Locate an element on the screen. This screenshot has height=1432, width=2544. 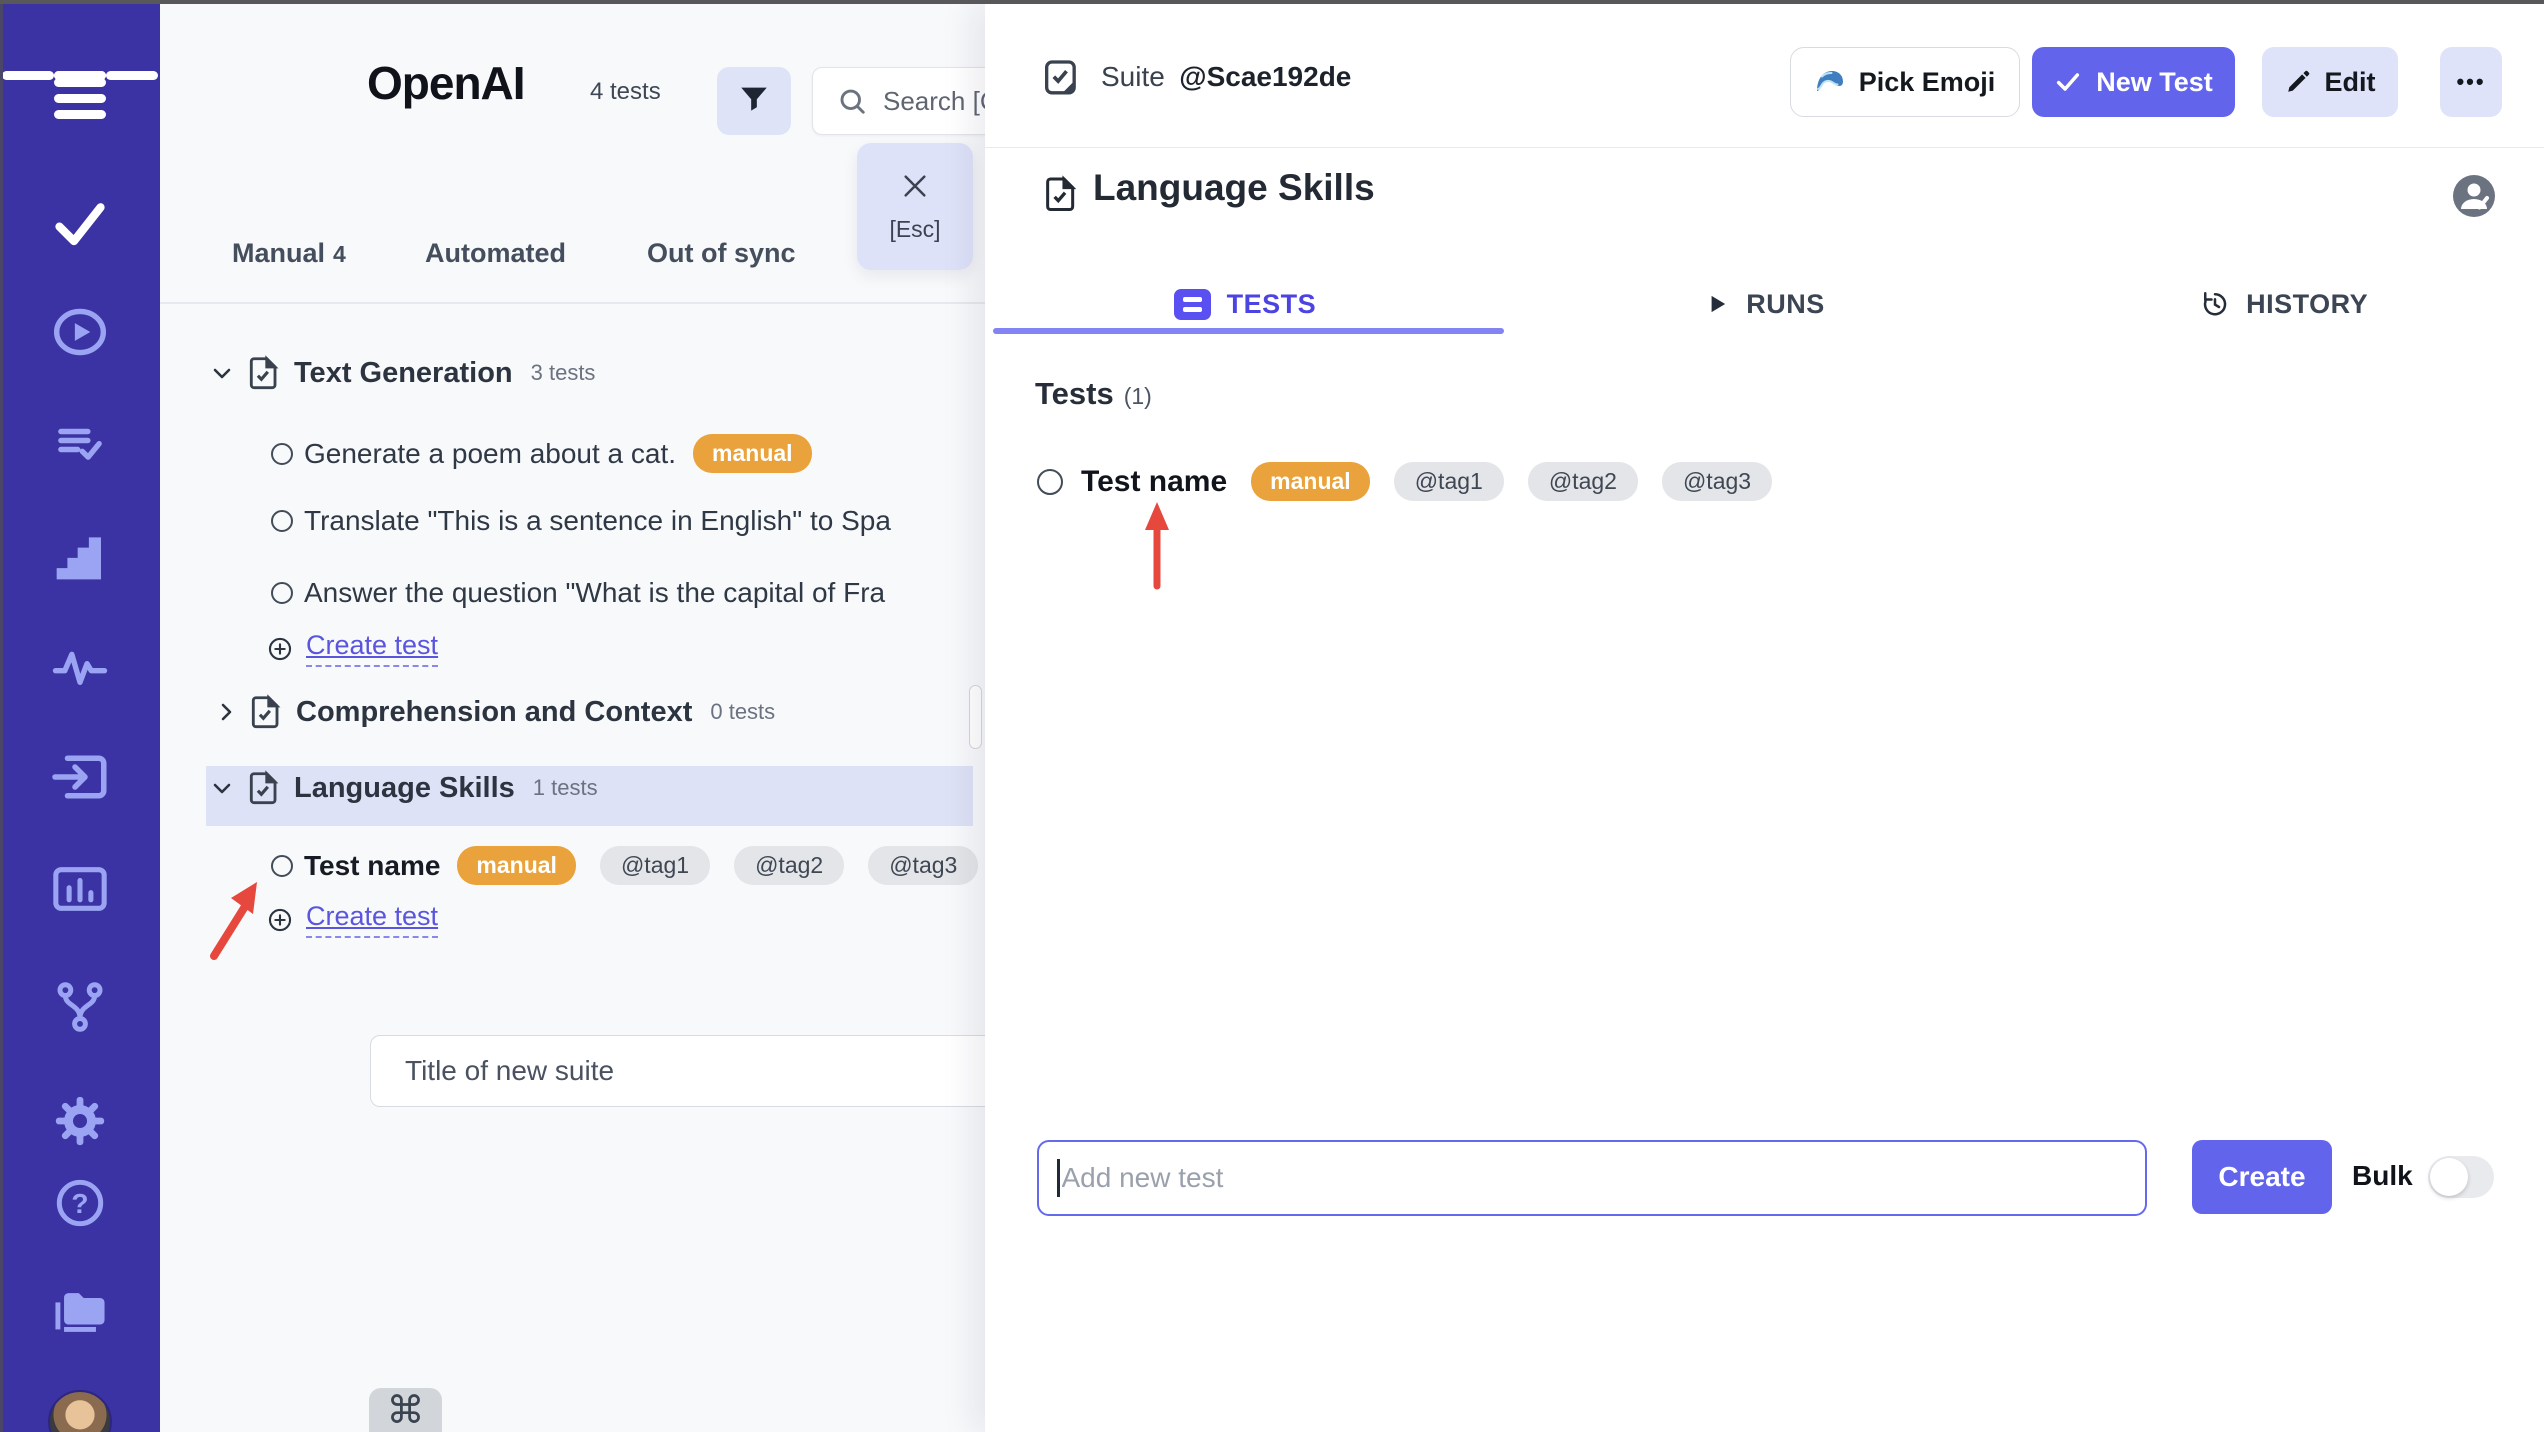
nav-help-icon: ? is located at coordinates (80, 1203).